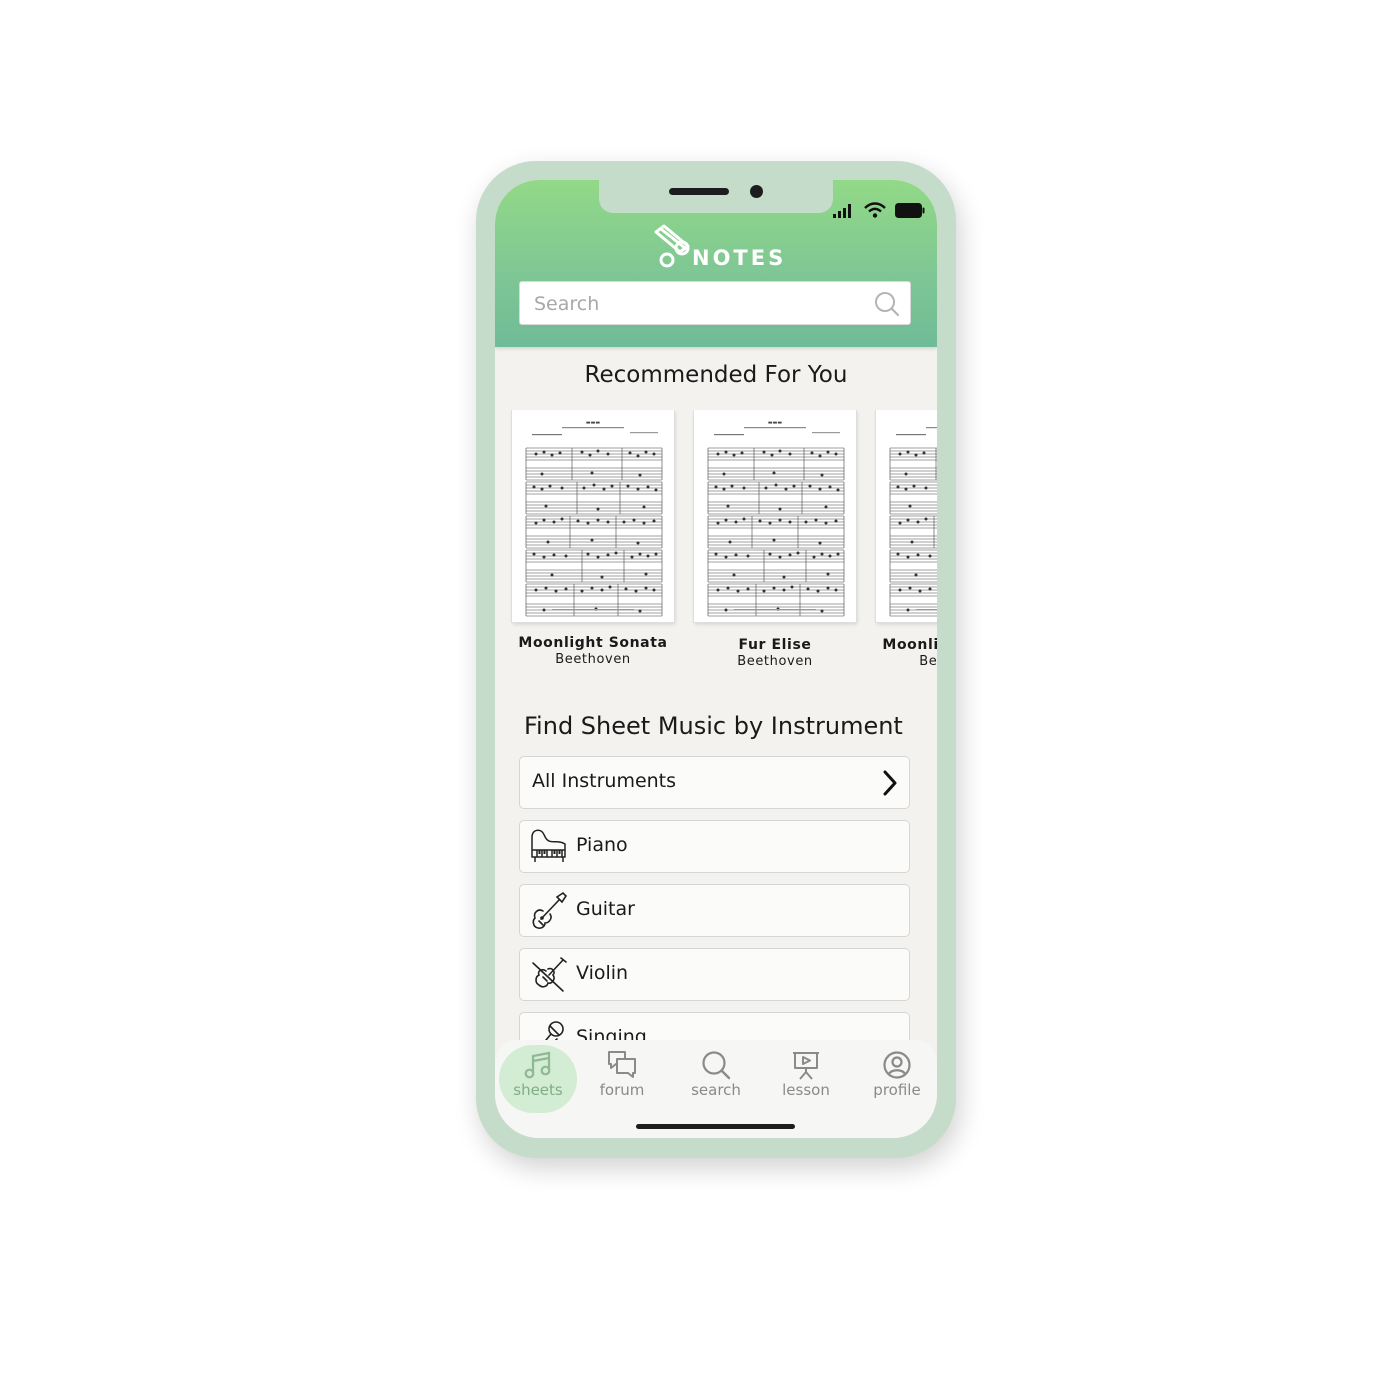  I want to click on violin-icon, so click(549, 974).